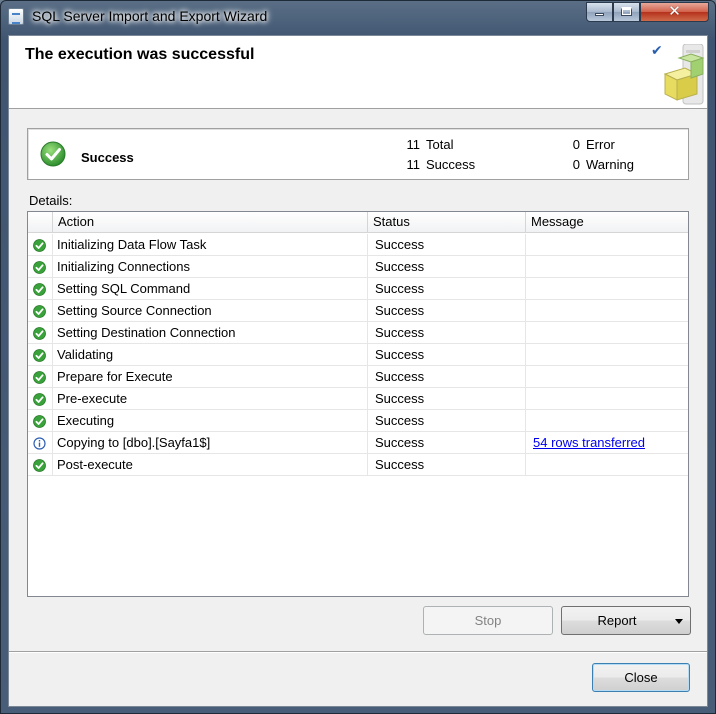  I want to click on table-row: Pre-execute Success, so click(358, 399).